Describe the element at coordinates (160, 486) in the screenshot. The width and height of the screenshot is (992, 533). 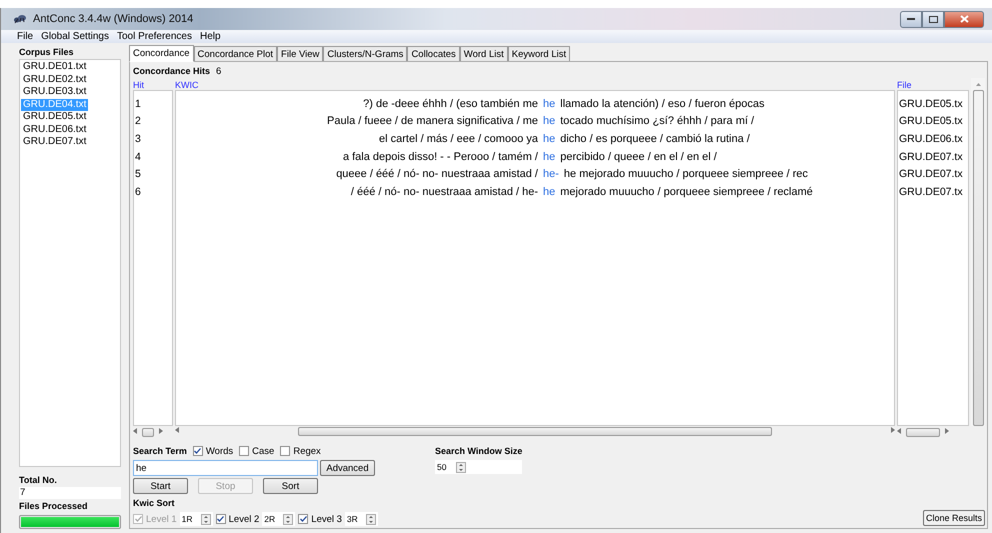
I see `action-button: Start` at that location.